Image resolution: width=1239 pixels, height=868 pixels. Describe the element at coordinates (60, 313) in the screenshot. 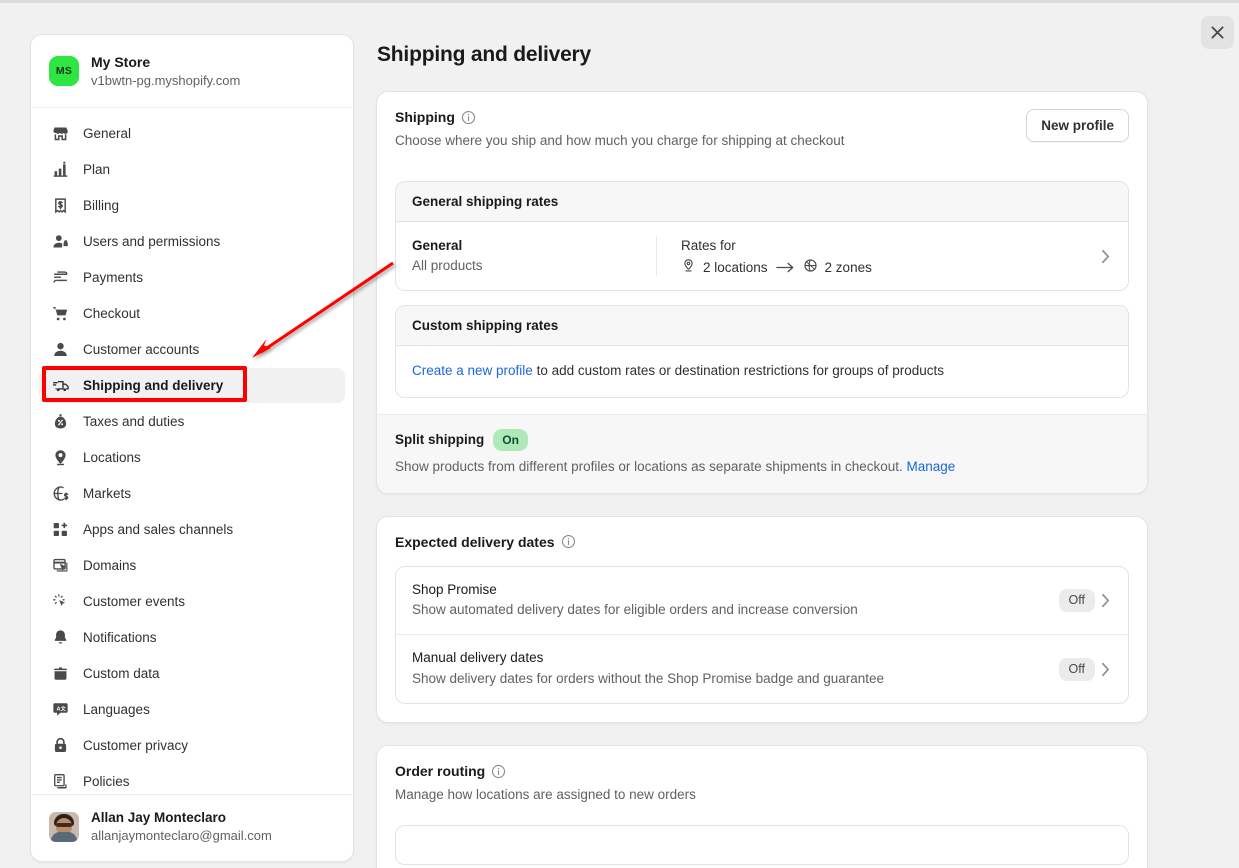

I see `checkout-cart-icon` at that location.